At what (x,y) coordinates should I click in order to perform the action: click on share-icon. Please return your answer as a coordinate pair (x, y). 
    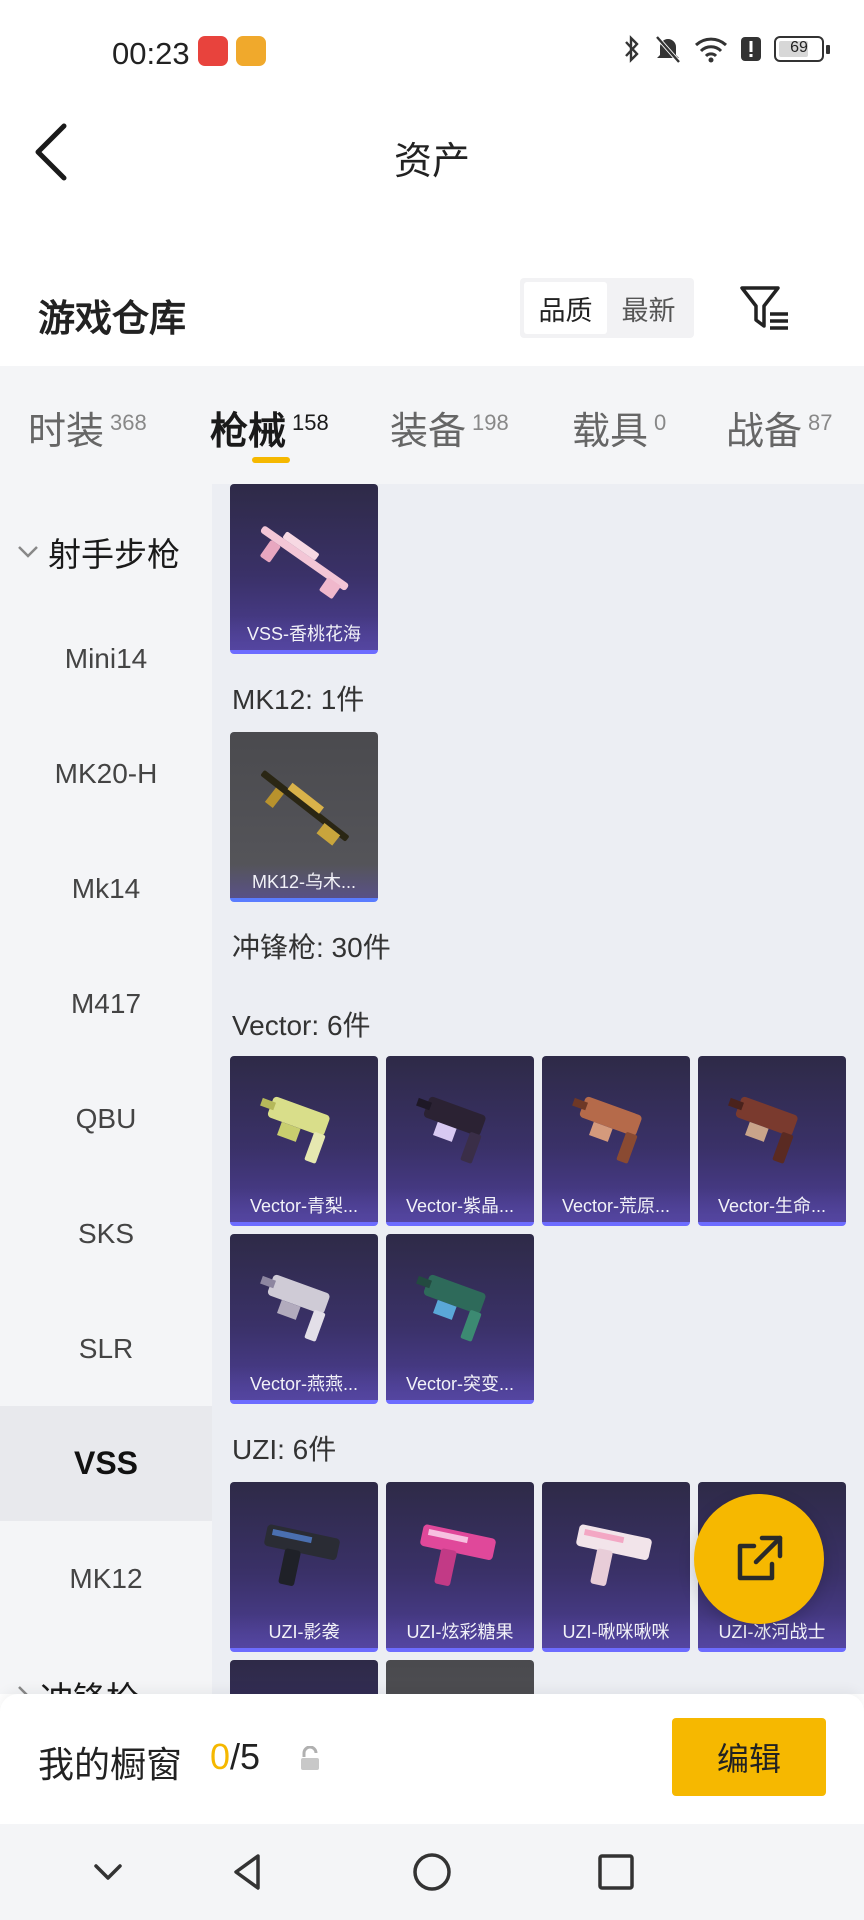
    Looking at the image, I should click on (760, 1558).